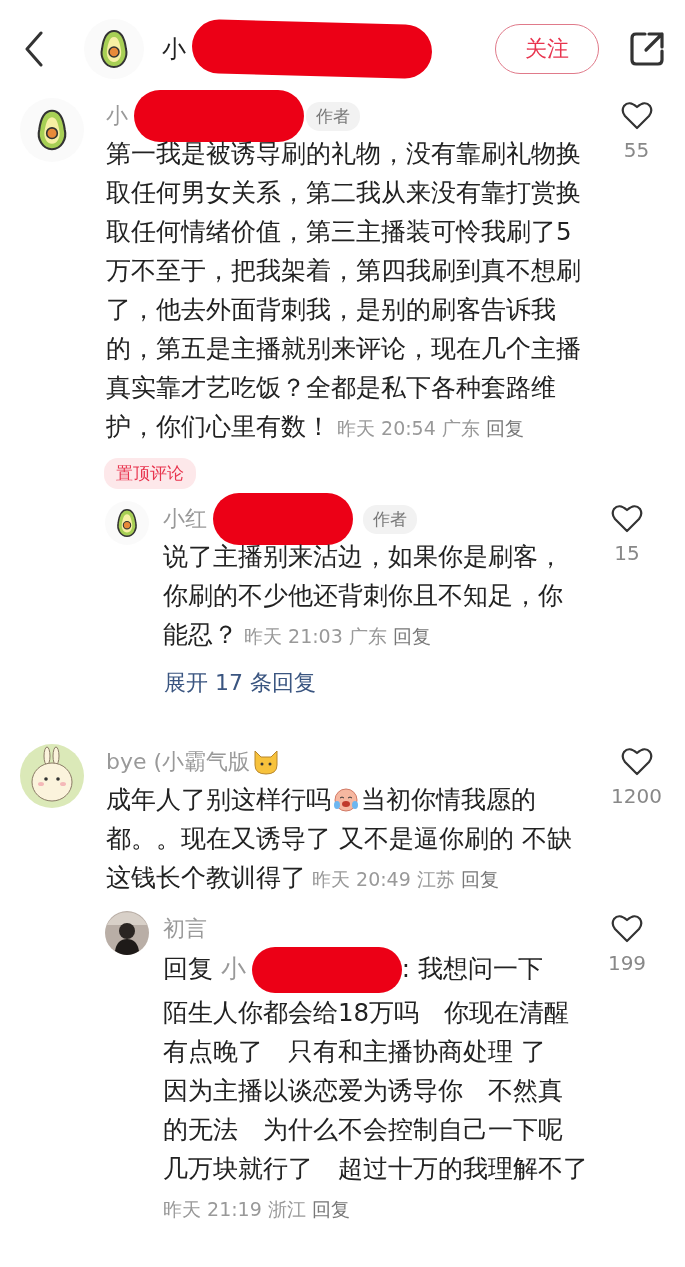 The width and height of the screenshot is (685, 1267). I want to click on comment-time: 昨天 21:03, so click(293, 636).